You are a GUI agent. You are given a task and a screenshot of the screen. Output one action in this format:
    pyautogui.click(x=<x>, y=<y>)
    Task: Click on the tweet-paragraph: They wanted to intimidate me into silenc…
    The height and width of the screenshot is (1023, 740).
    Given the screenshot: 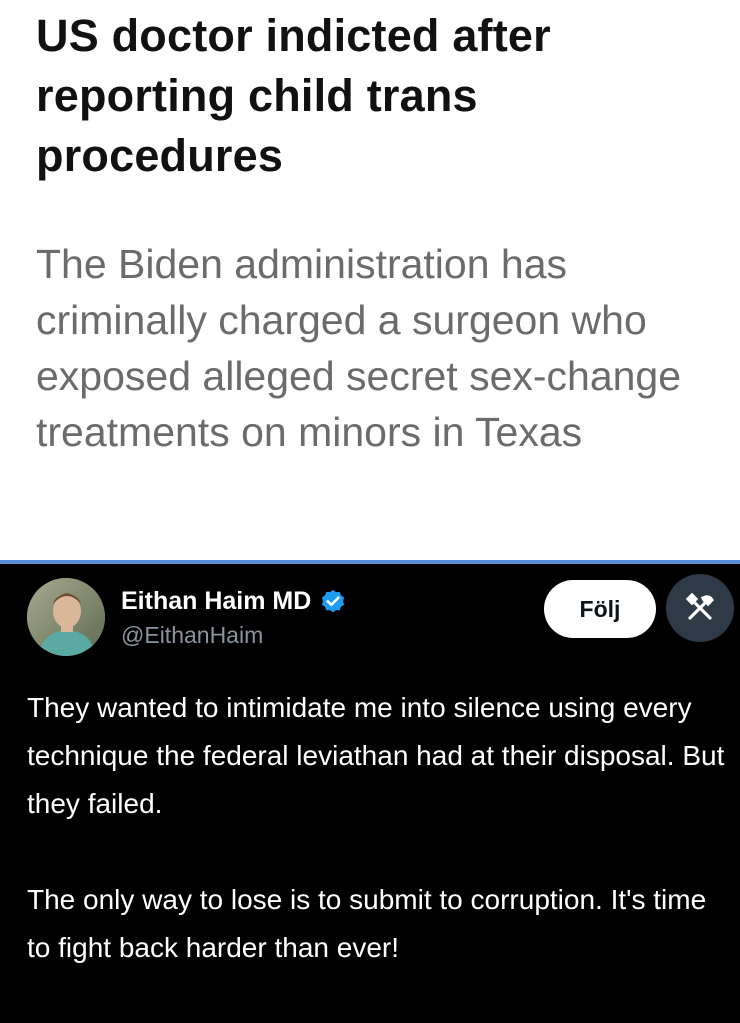 What is the action you would take?
    pyautogui.click(x=376, y=755)
    